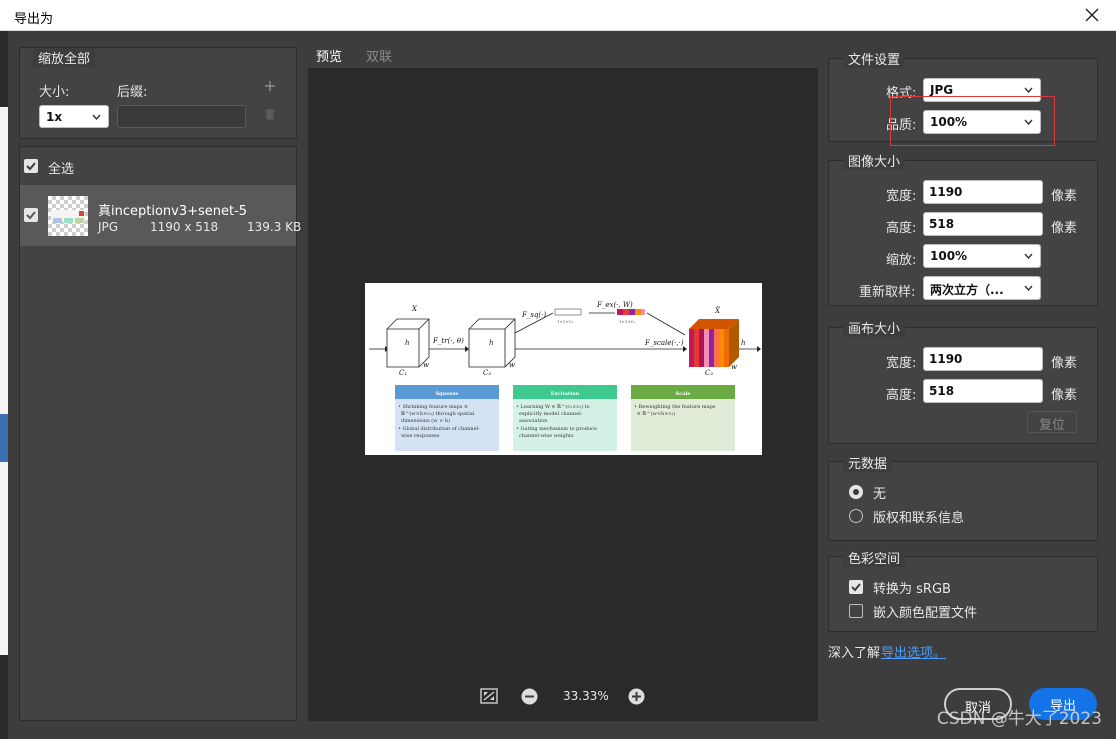 The height and width of the screenshot is (739, 1116). What do you see at coordinates (556, 429) in the screenshot?
I see `fig-excitation-b4: • Gating mechanism to produce` at bounding box center [556, 429].